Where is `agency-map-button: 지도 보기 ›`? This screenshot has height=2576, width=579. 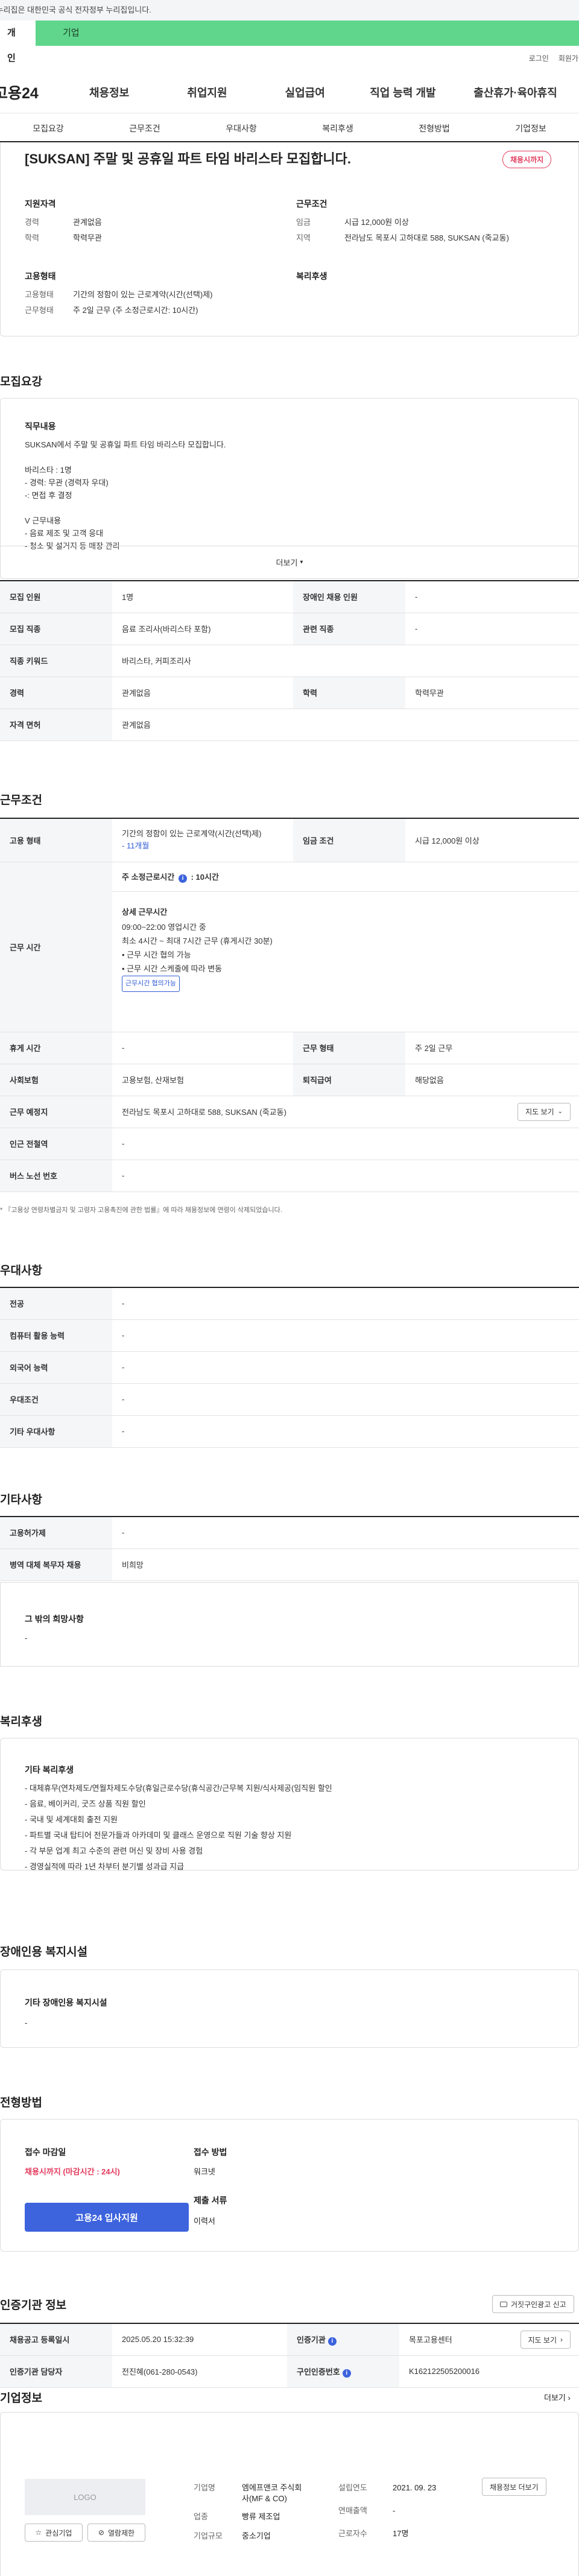
agency-map-button: 지도 보기 › is located at coordinates (545, 2340).